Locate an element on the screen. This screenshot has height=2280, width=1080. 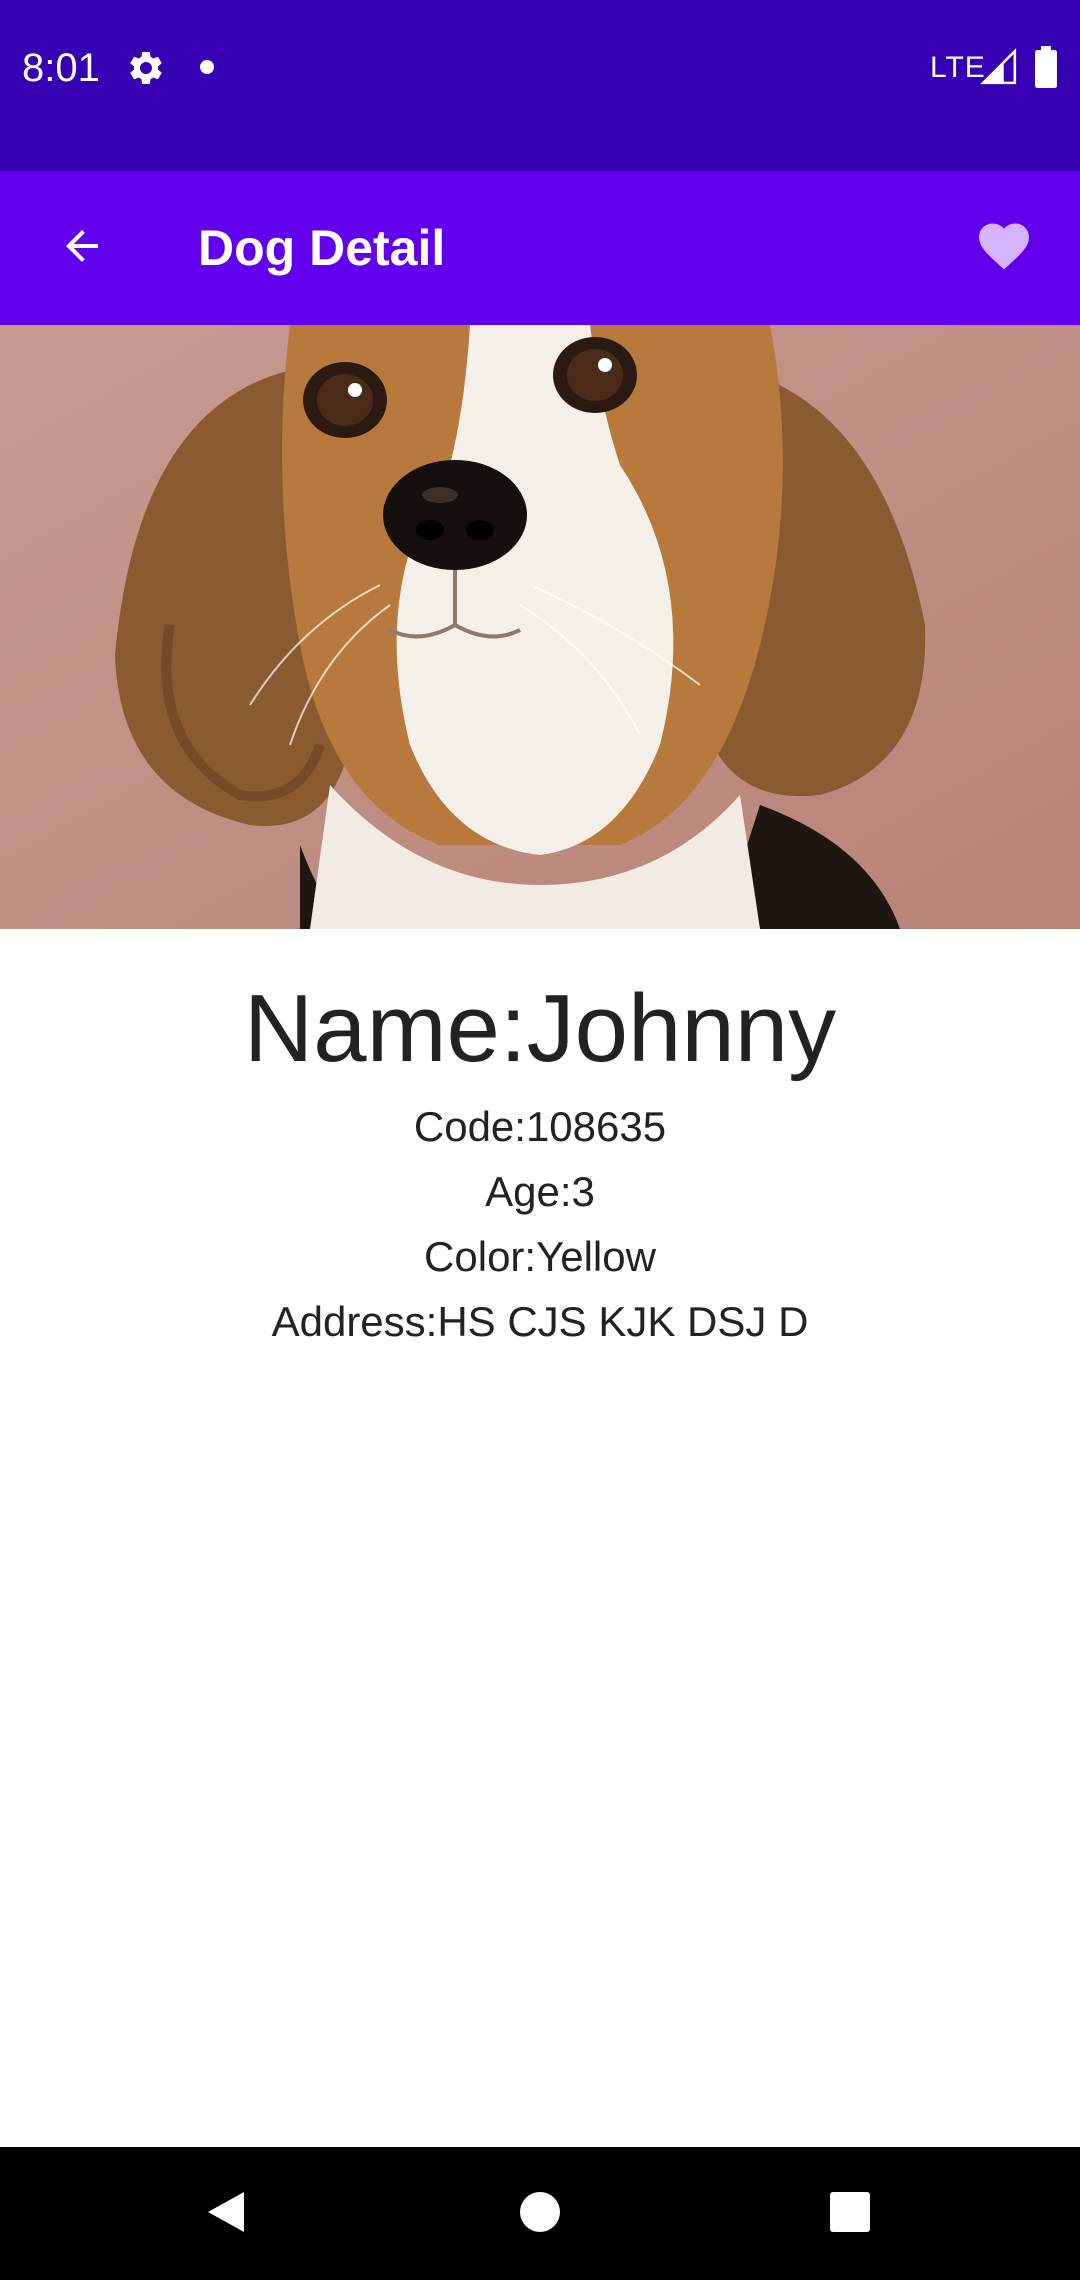
app-bar: Dog Detail is located at coordinates (540, 248).